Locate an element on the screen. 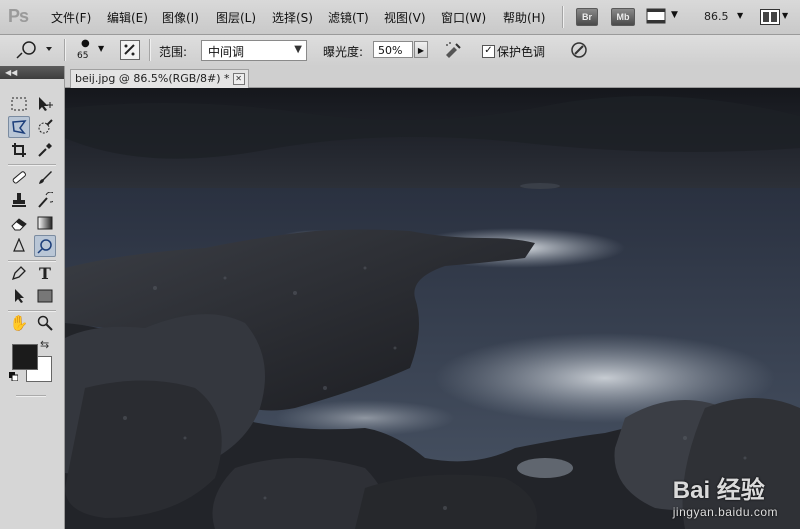 The width and height of the screenshot is (800, 529). zoom-icon is located at coordinates (45, 323).